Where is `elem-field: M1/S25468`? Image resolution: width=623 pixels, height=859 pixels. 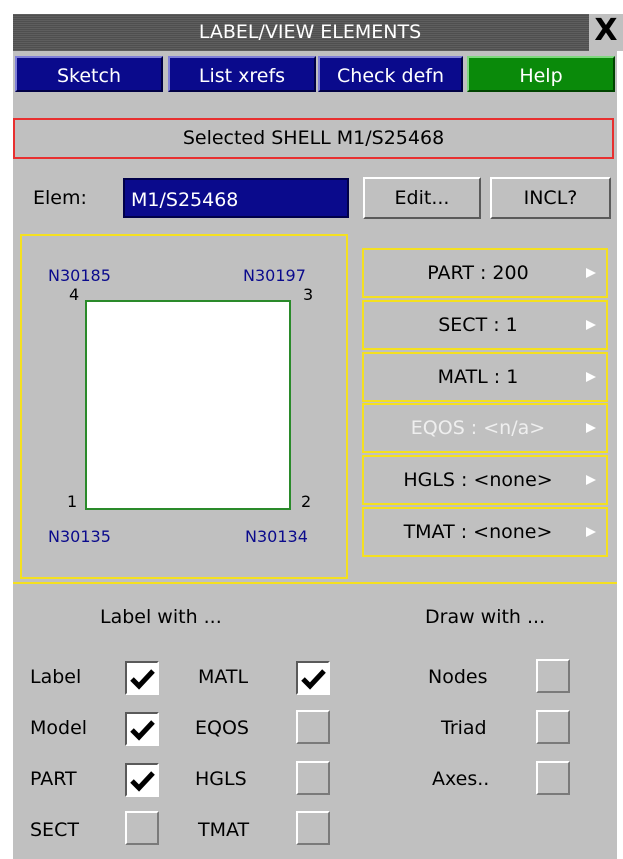 elem-field: M1/S25468 is located at coordinates (236, 198).